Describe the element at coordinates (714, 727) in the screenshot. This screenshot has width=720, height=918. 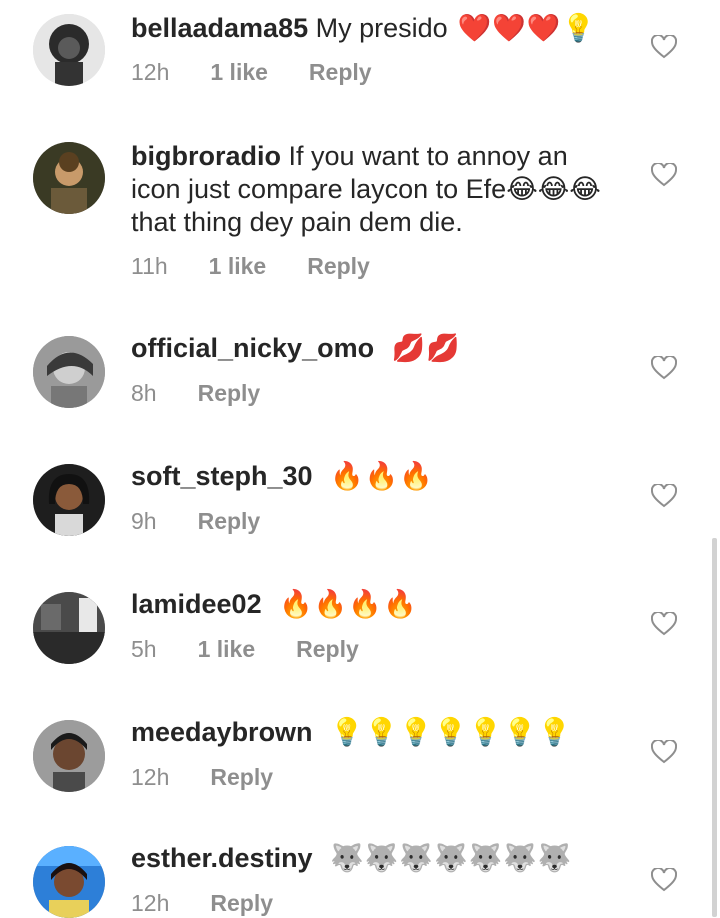
I see `scrollbar` at that location.